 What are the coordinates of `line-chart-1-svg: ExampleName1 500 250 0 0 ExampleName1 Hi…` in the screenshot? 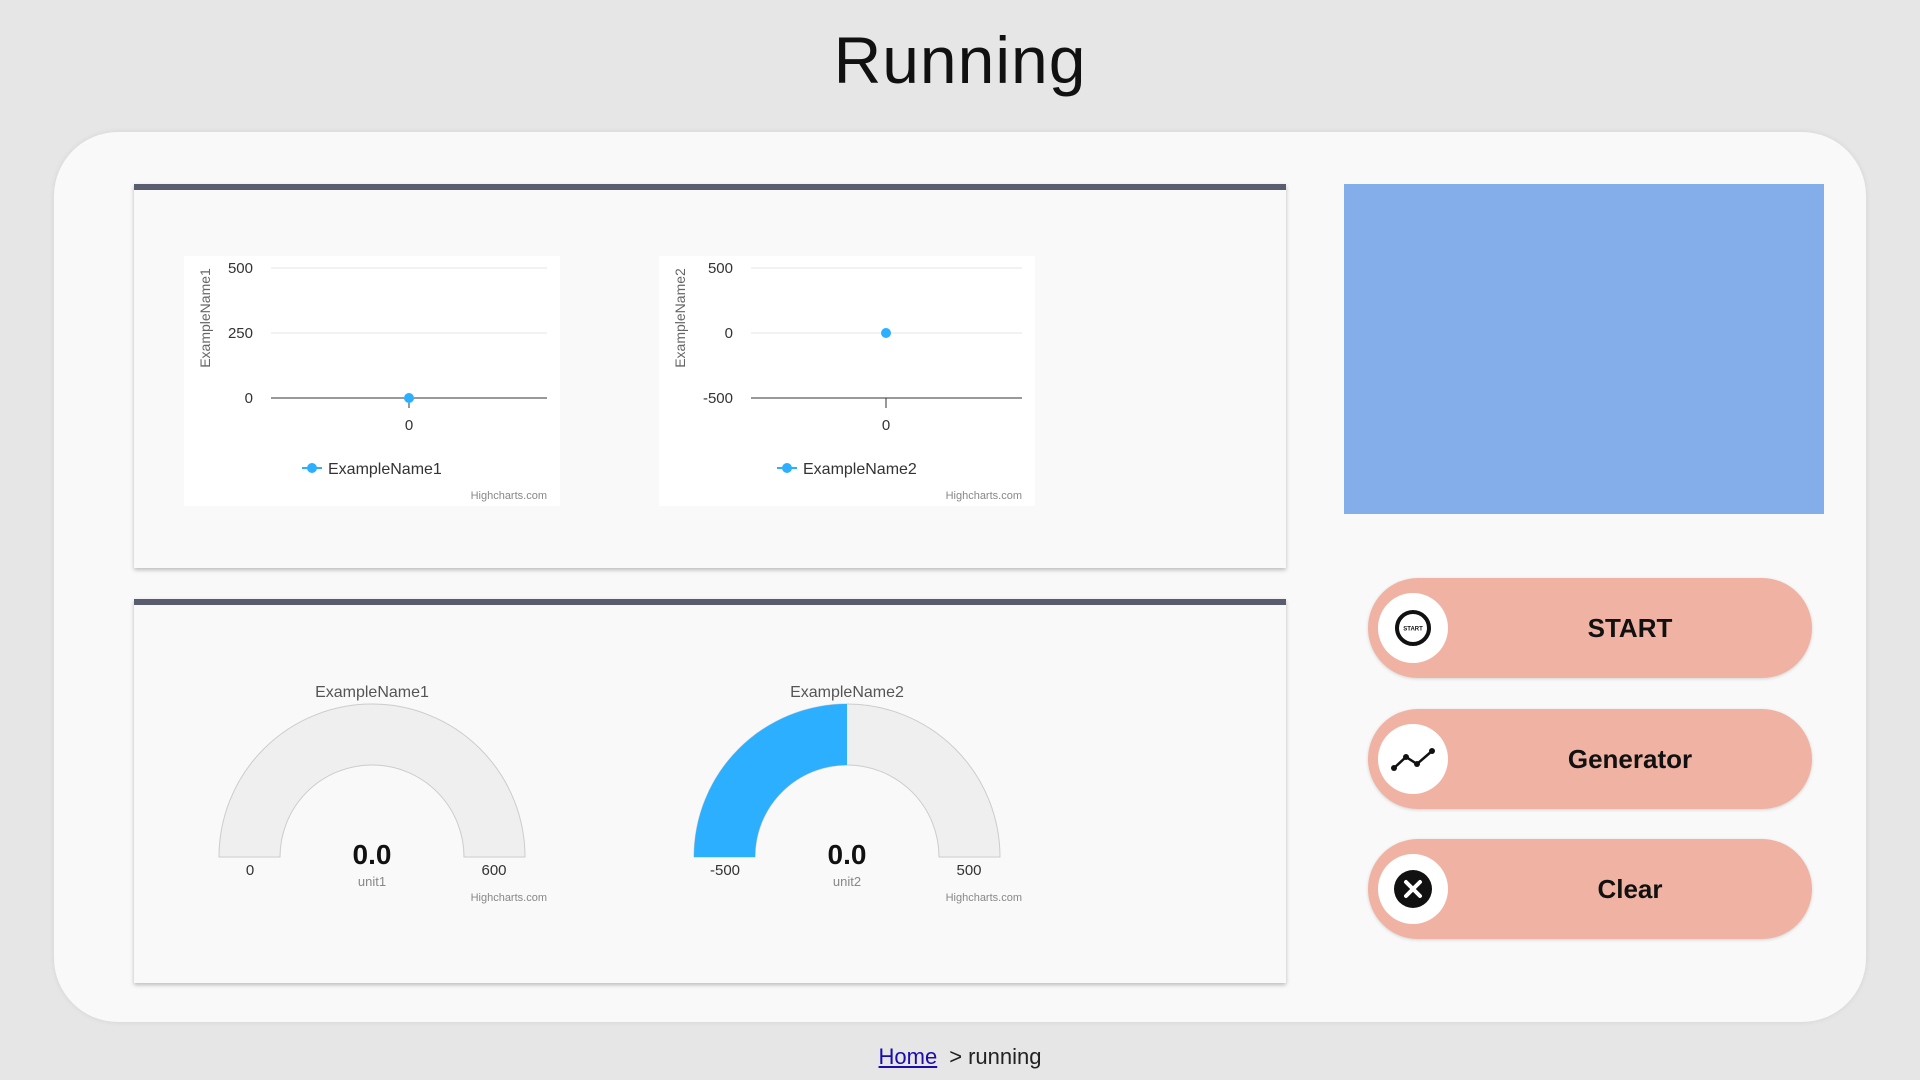 It's located at (372, 381).